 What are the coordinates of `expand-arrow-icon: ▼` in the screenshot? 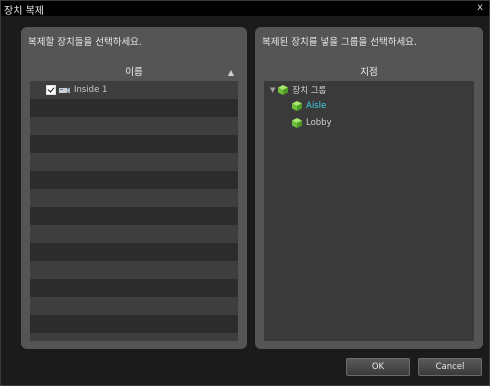 It's located at (272, 90).